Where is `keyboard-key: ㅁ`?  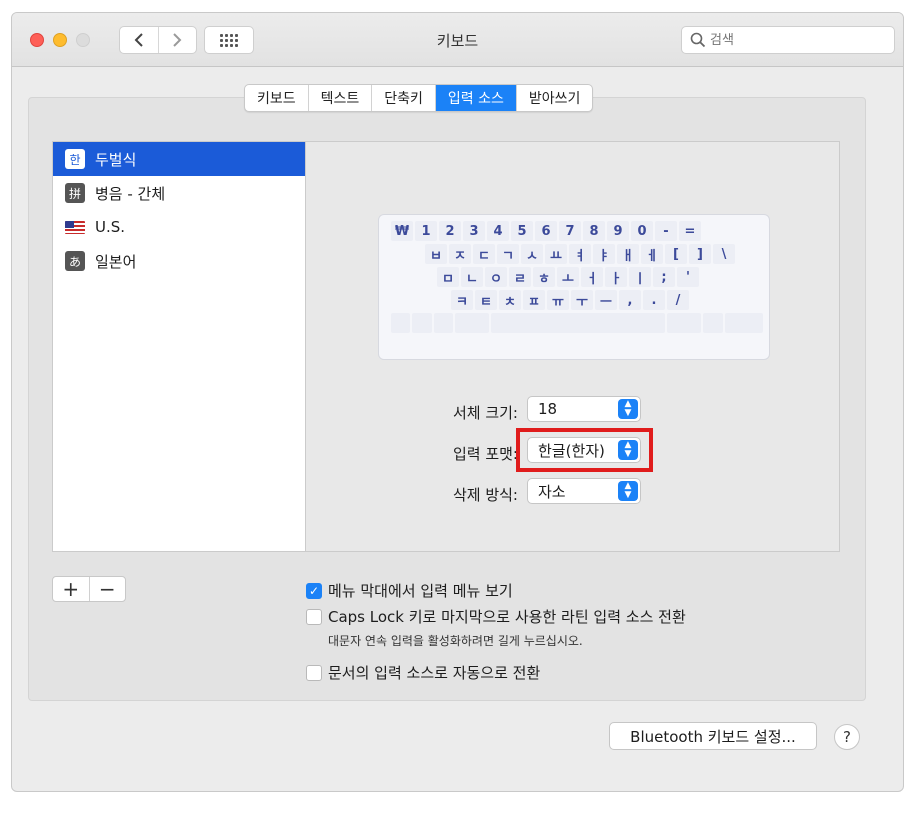
keyboard-key: ㅁ is located at coordinates (448, 277).